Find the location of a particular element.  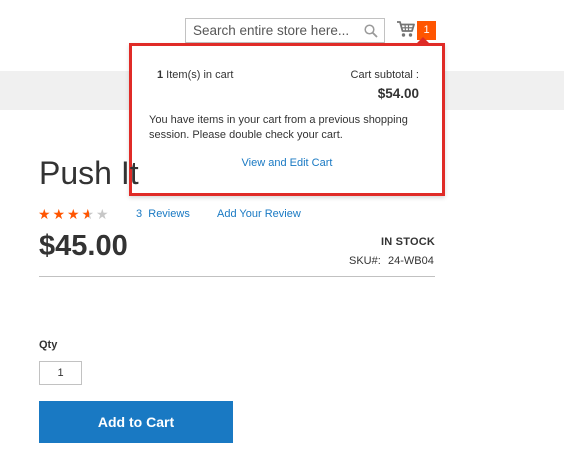

reviews-link: 3 Reviews is located at coordinates (163, 214).